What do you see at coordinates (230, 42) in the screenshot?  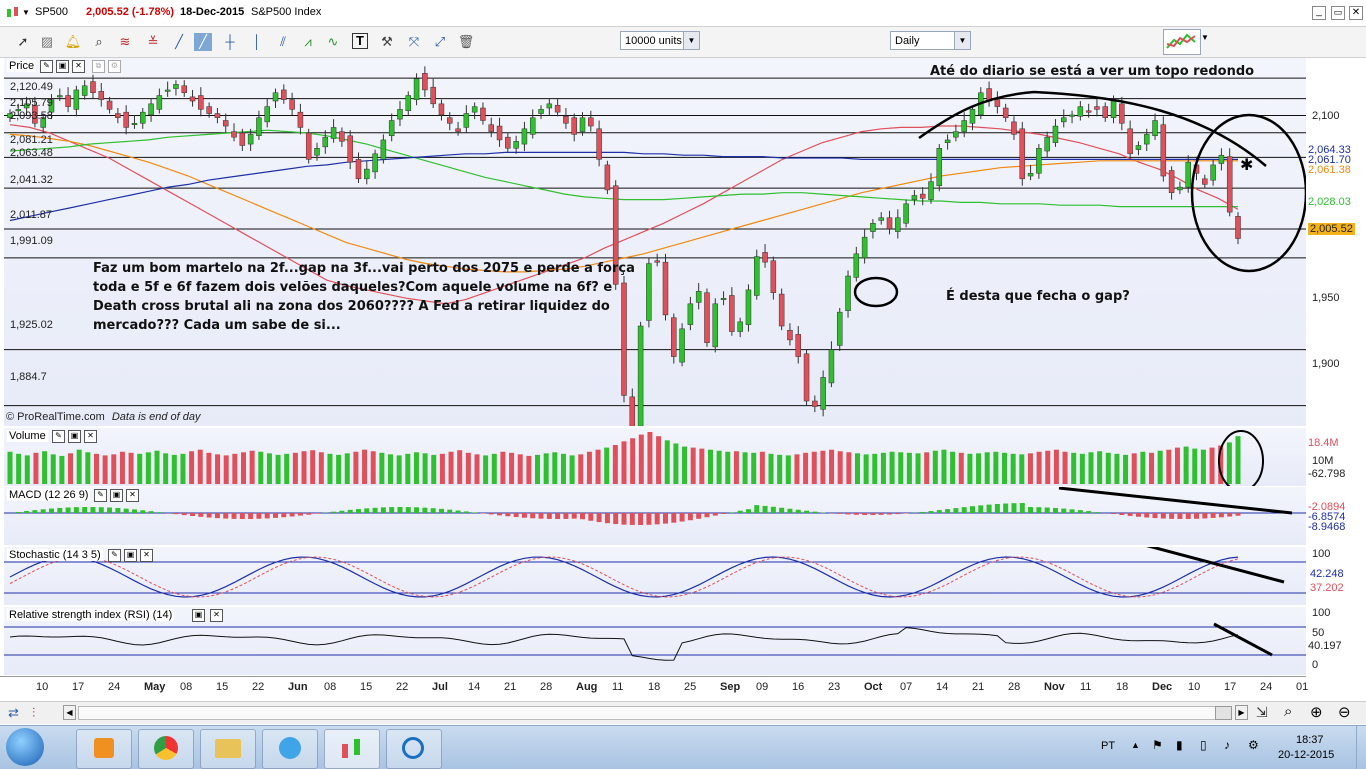 I see `horizontal-line-icon: ┼` at bounding box center [230, 42].